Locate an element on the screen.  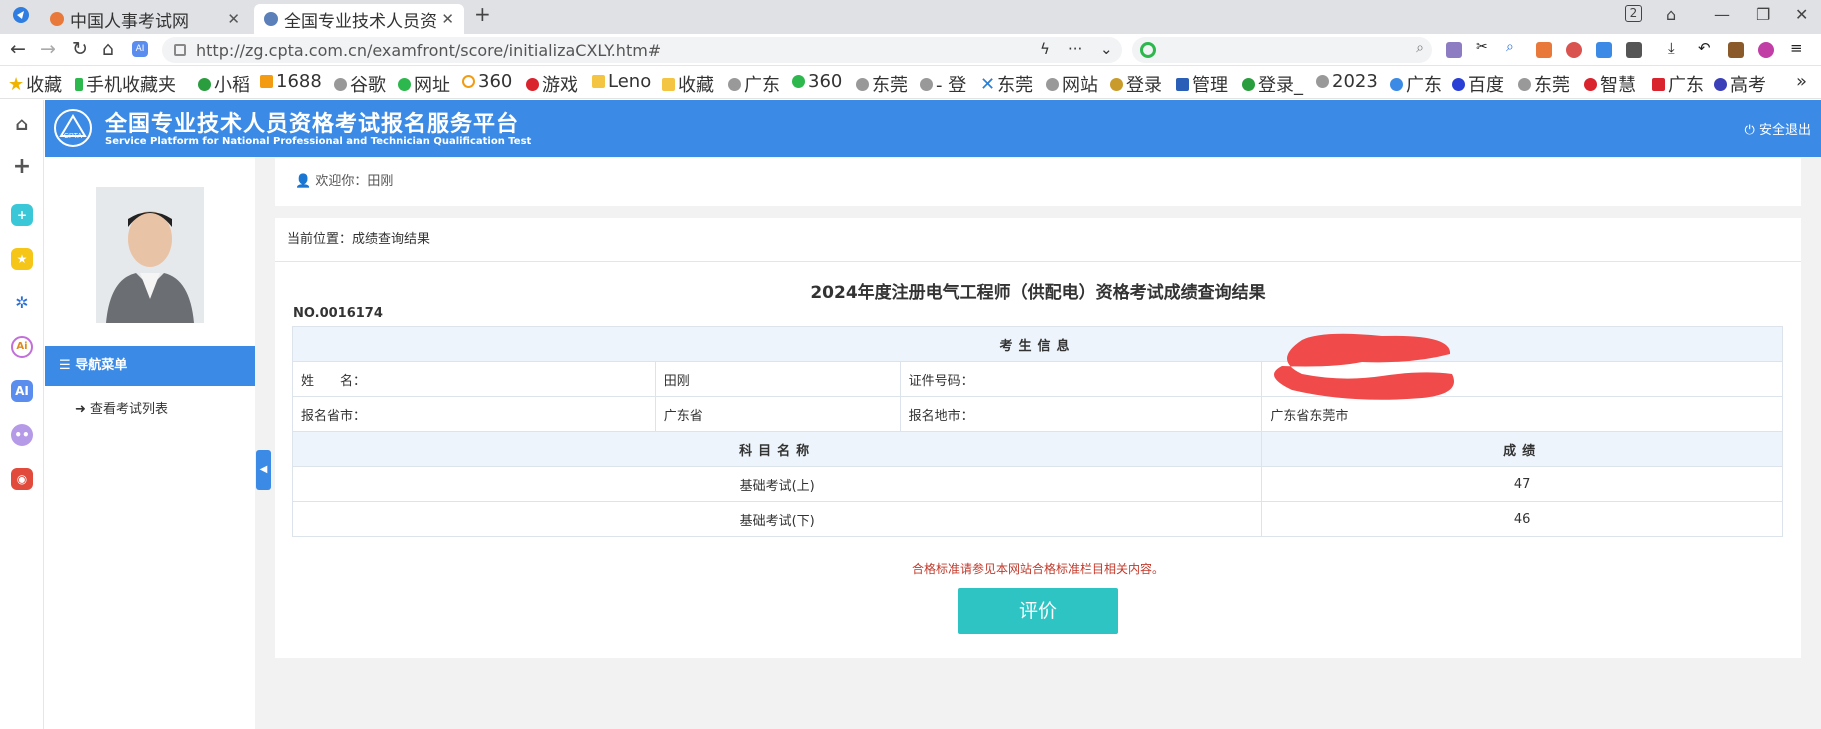
download-icon: ⤓ is located at coordinates (1676, 48).